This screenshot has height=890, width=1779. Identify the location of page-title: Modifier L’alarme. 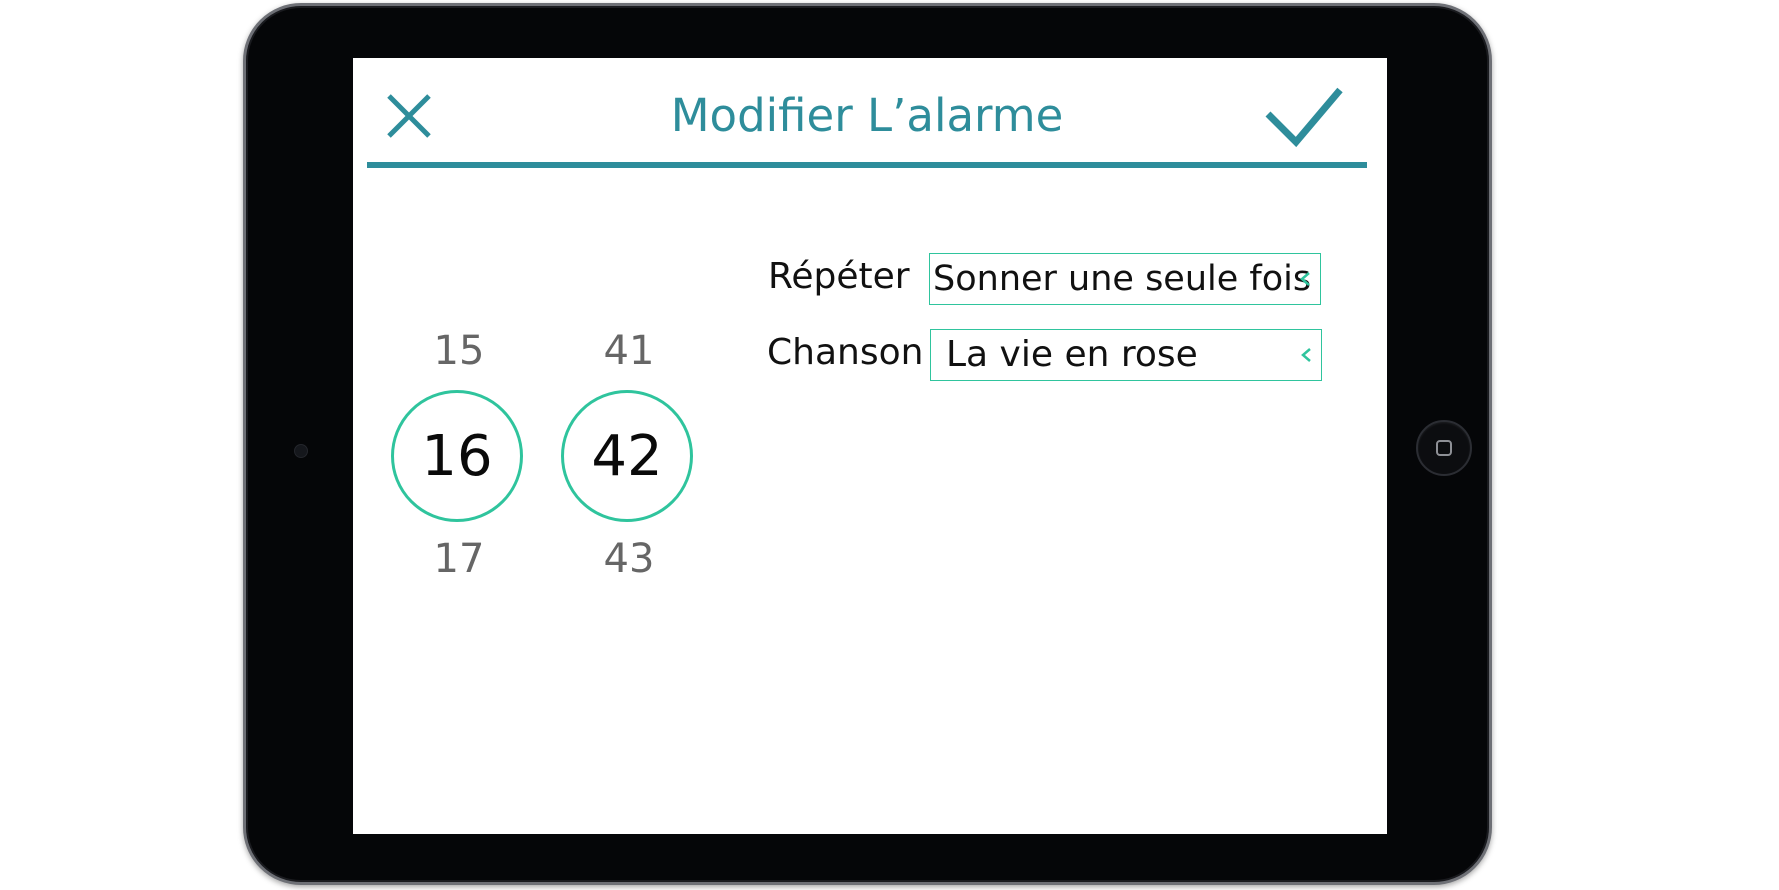
(867, 115).